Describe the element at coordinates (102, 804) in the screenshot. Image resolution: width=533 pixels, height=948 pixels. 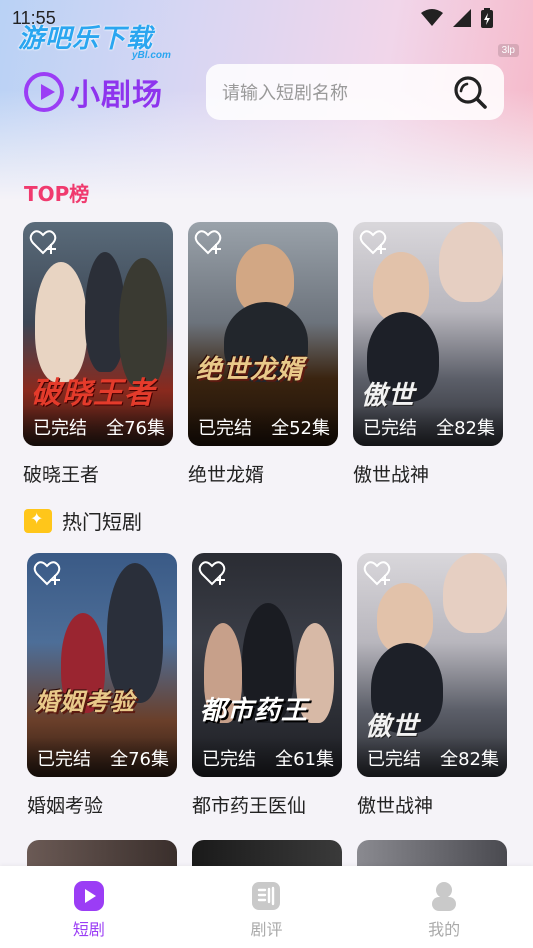
I see `drama-title: 婚姻考验` at that location.